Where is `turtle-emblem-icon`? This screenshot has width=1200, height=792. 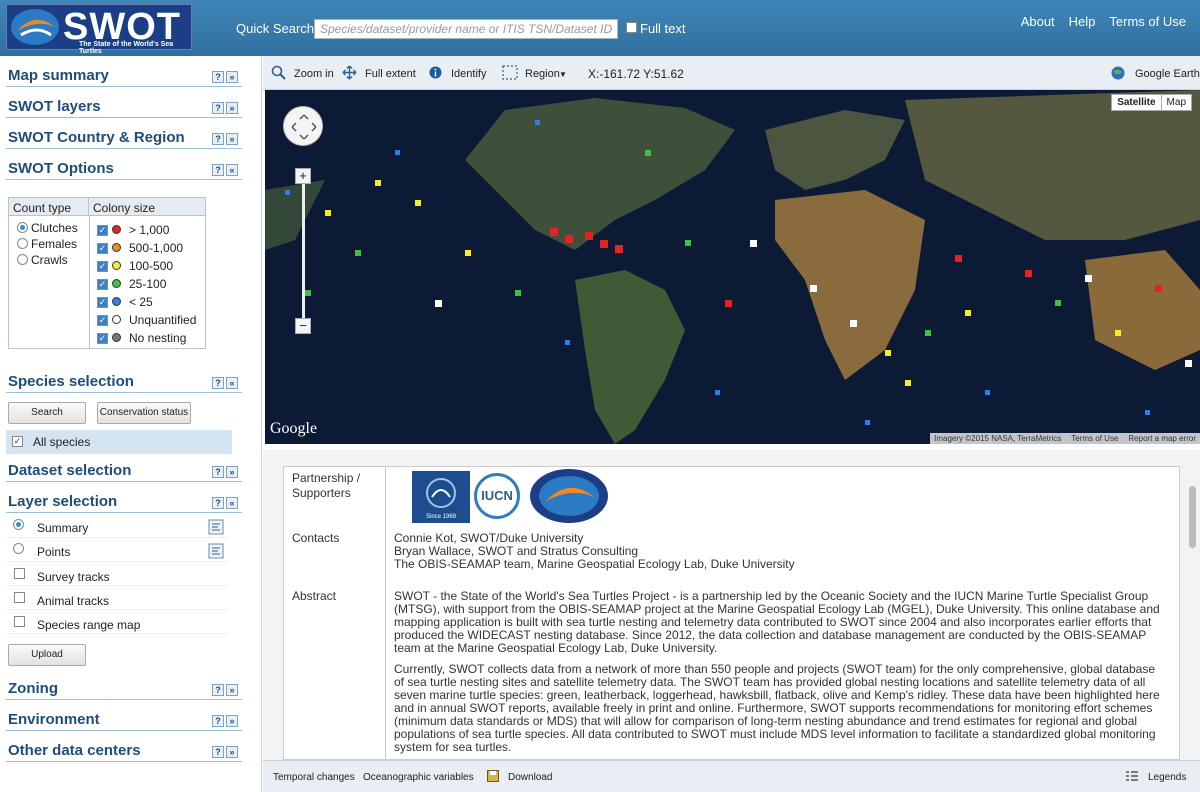
turtle-emblem-icon is located at coordinates (35, 27).